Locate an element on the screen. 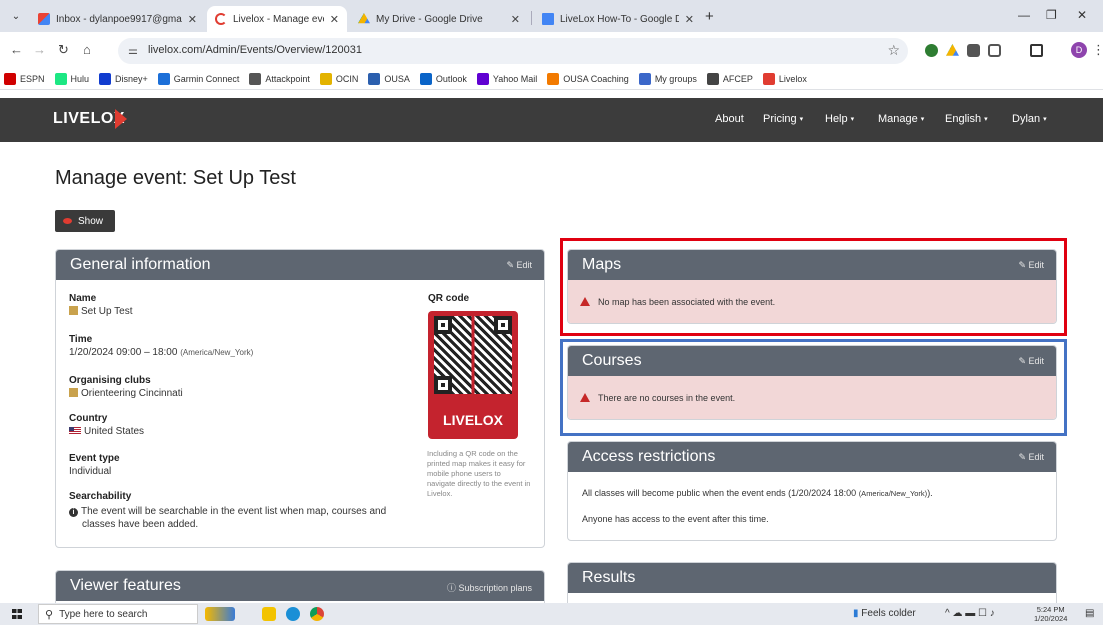 The width and height of the screenshot is (1103, 625). weather-widget: ▮ Feels colder is located at coordinates (884, 613).